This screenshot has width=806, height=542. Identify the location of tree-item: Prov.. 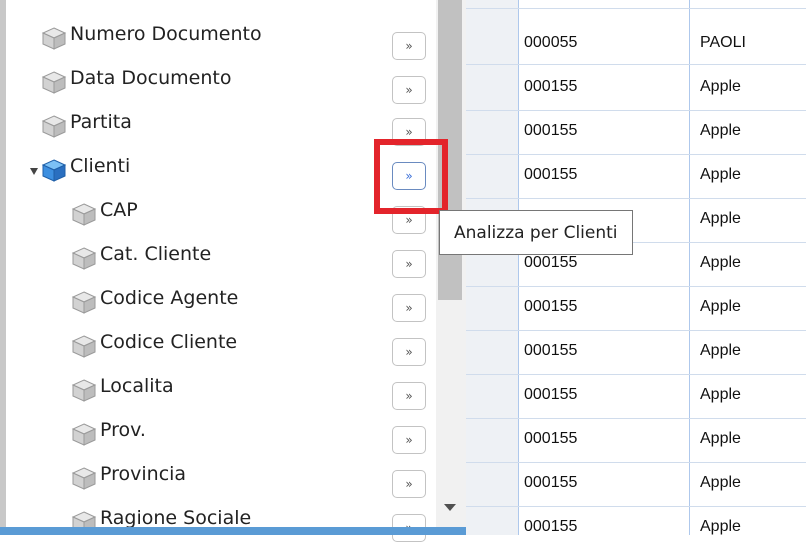
(108, 434).